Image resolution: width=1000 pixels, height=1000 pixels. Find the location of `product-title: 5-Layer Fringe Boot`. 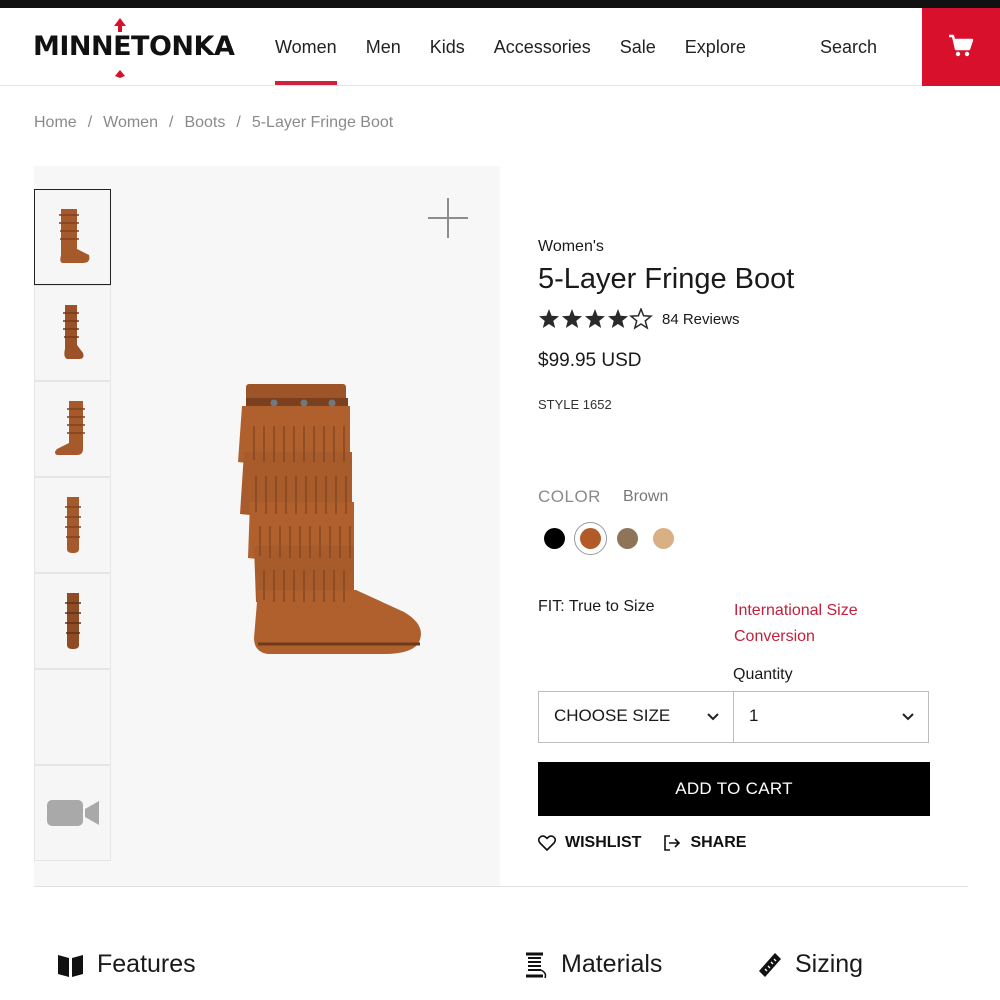

product-title: 5-Layer Fringe Boot is located at coordinates (666, 279).